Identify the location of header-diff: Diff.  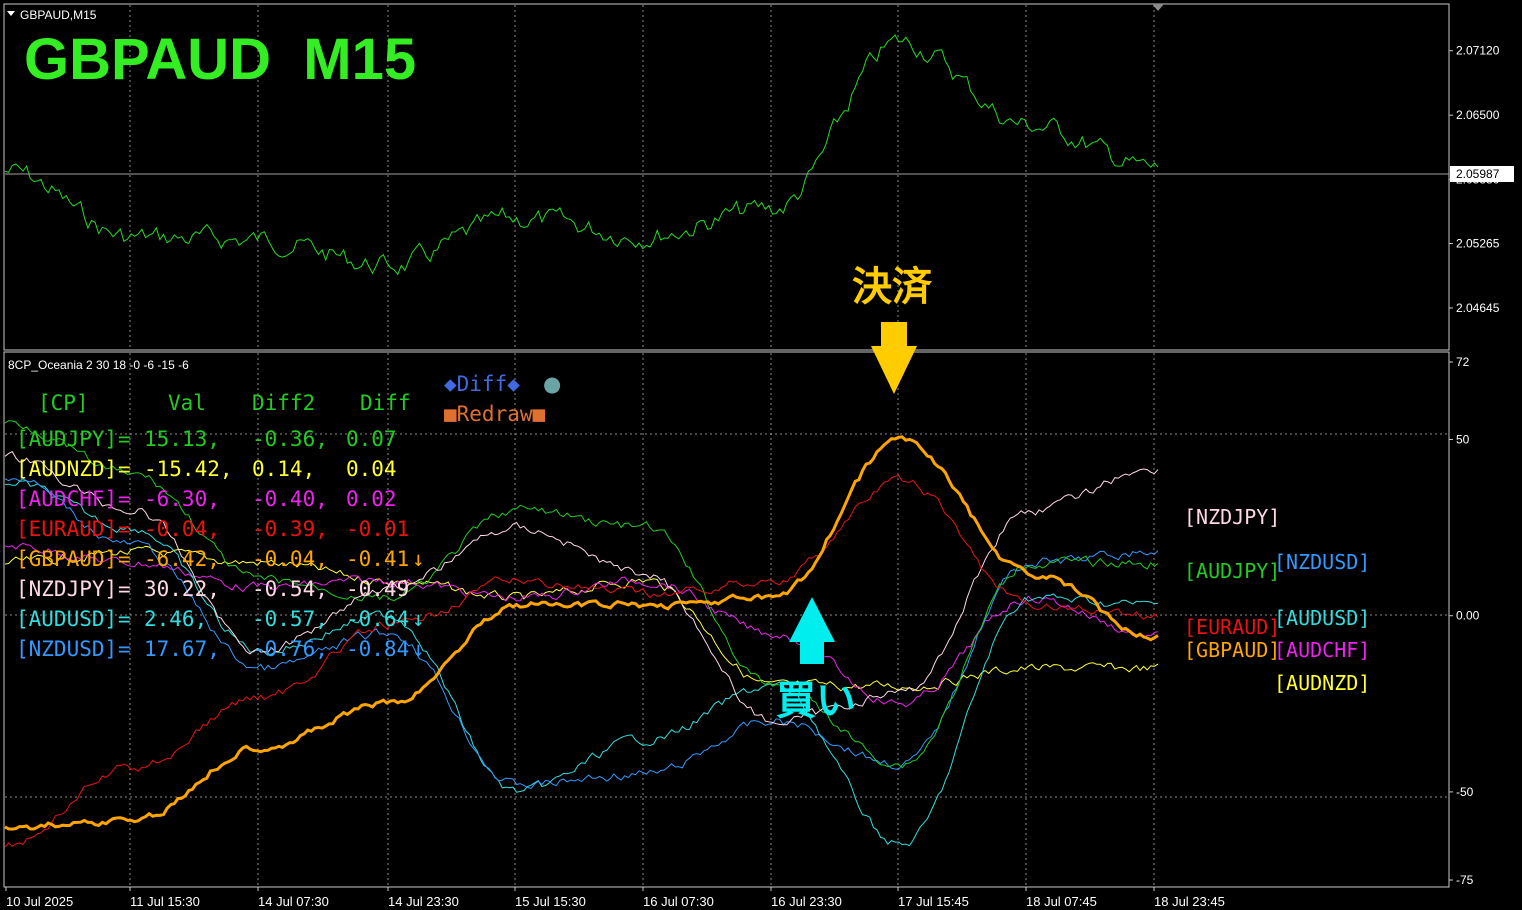
(385, 403).